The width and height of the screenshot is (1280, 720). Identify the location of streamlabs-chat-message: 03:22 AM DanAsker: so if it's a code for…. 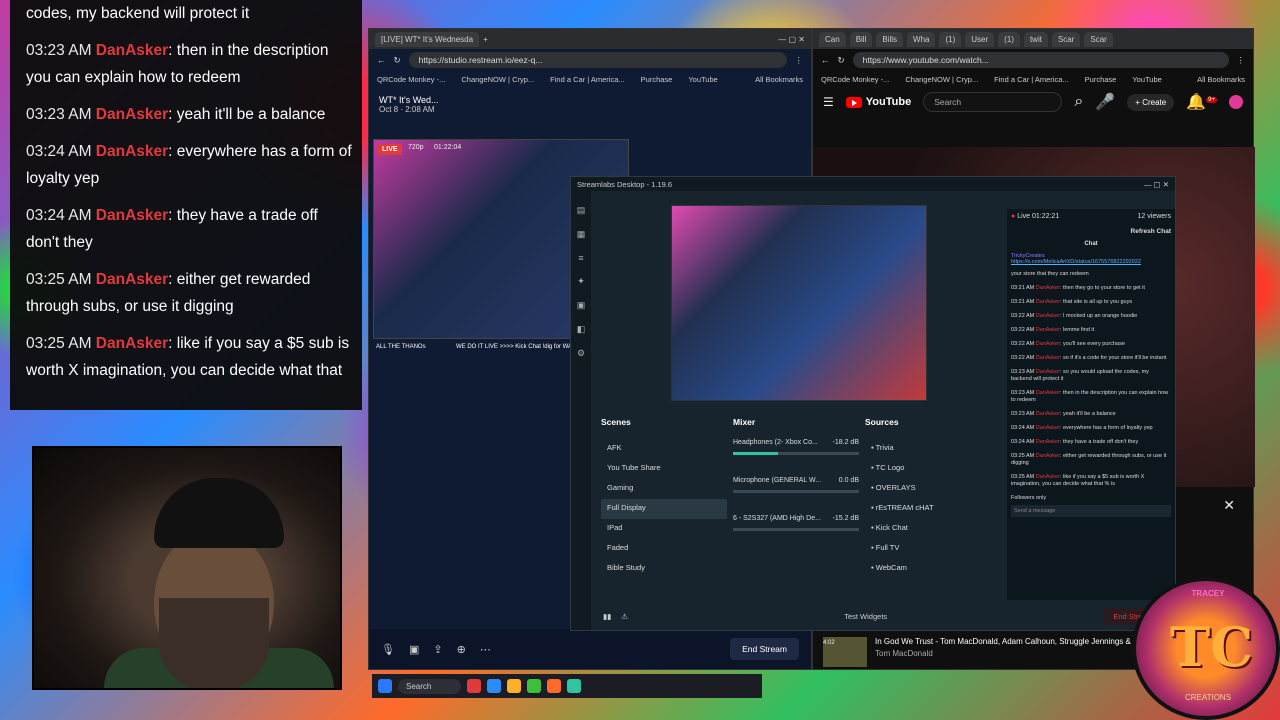
(1091, 358).